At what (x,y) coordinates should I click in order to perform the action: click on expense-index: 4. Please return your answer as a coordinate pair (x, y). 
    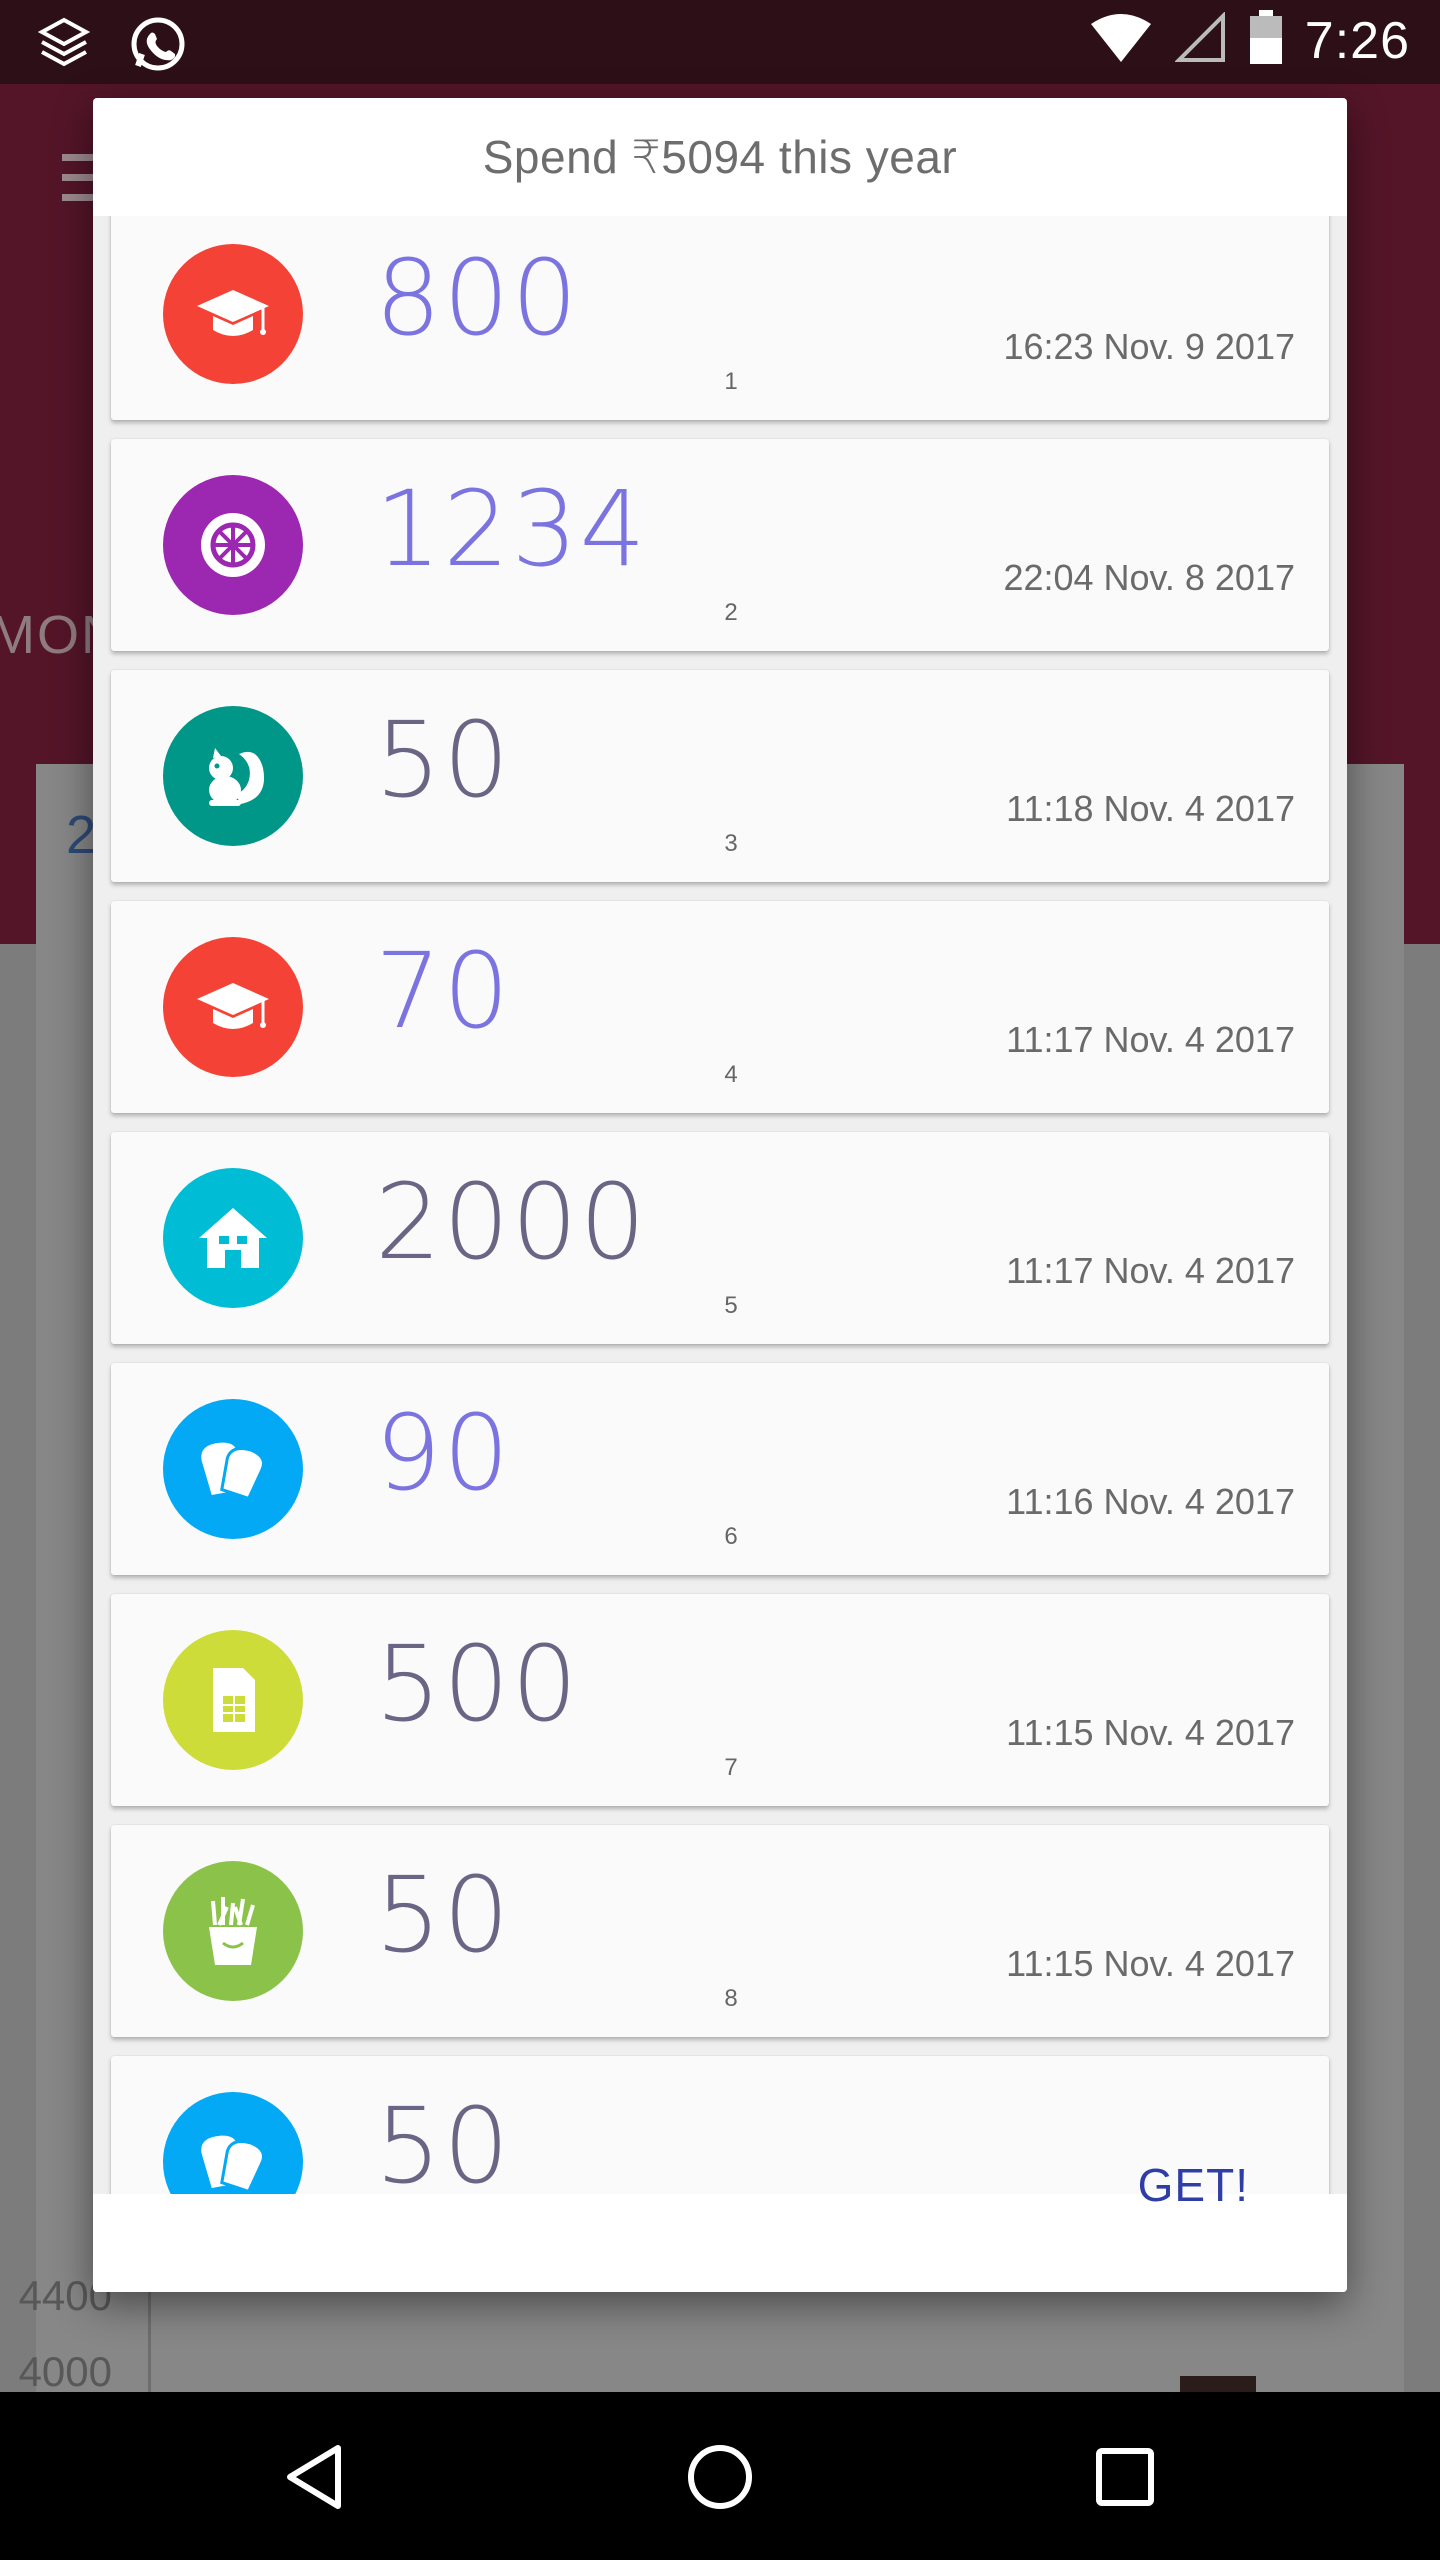
    Looking at the image, I should click on (731, 1074).